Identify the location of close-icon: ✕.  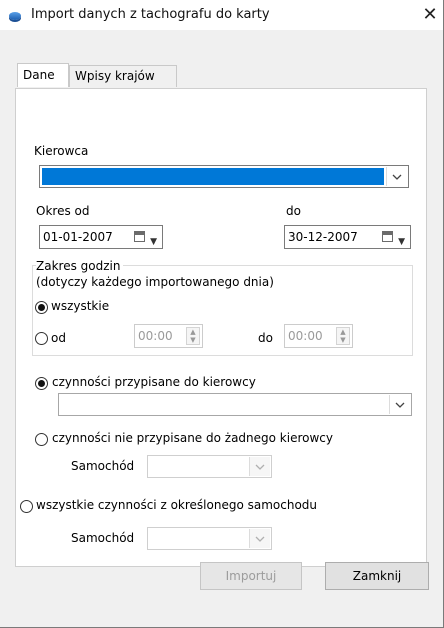
(430, 15).